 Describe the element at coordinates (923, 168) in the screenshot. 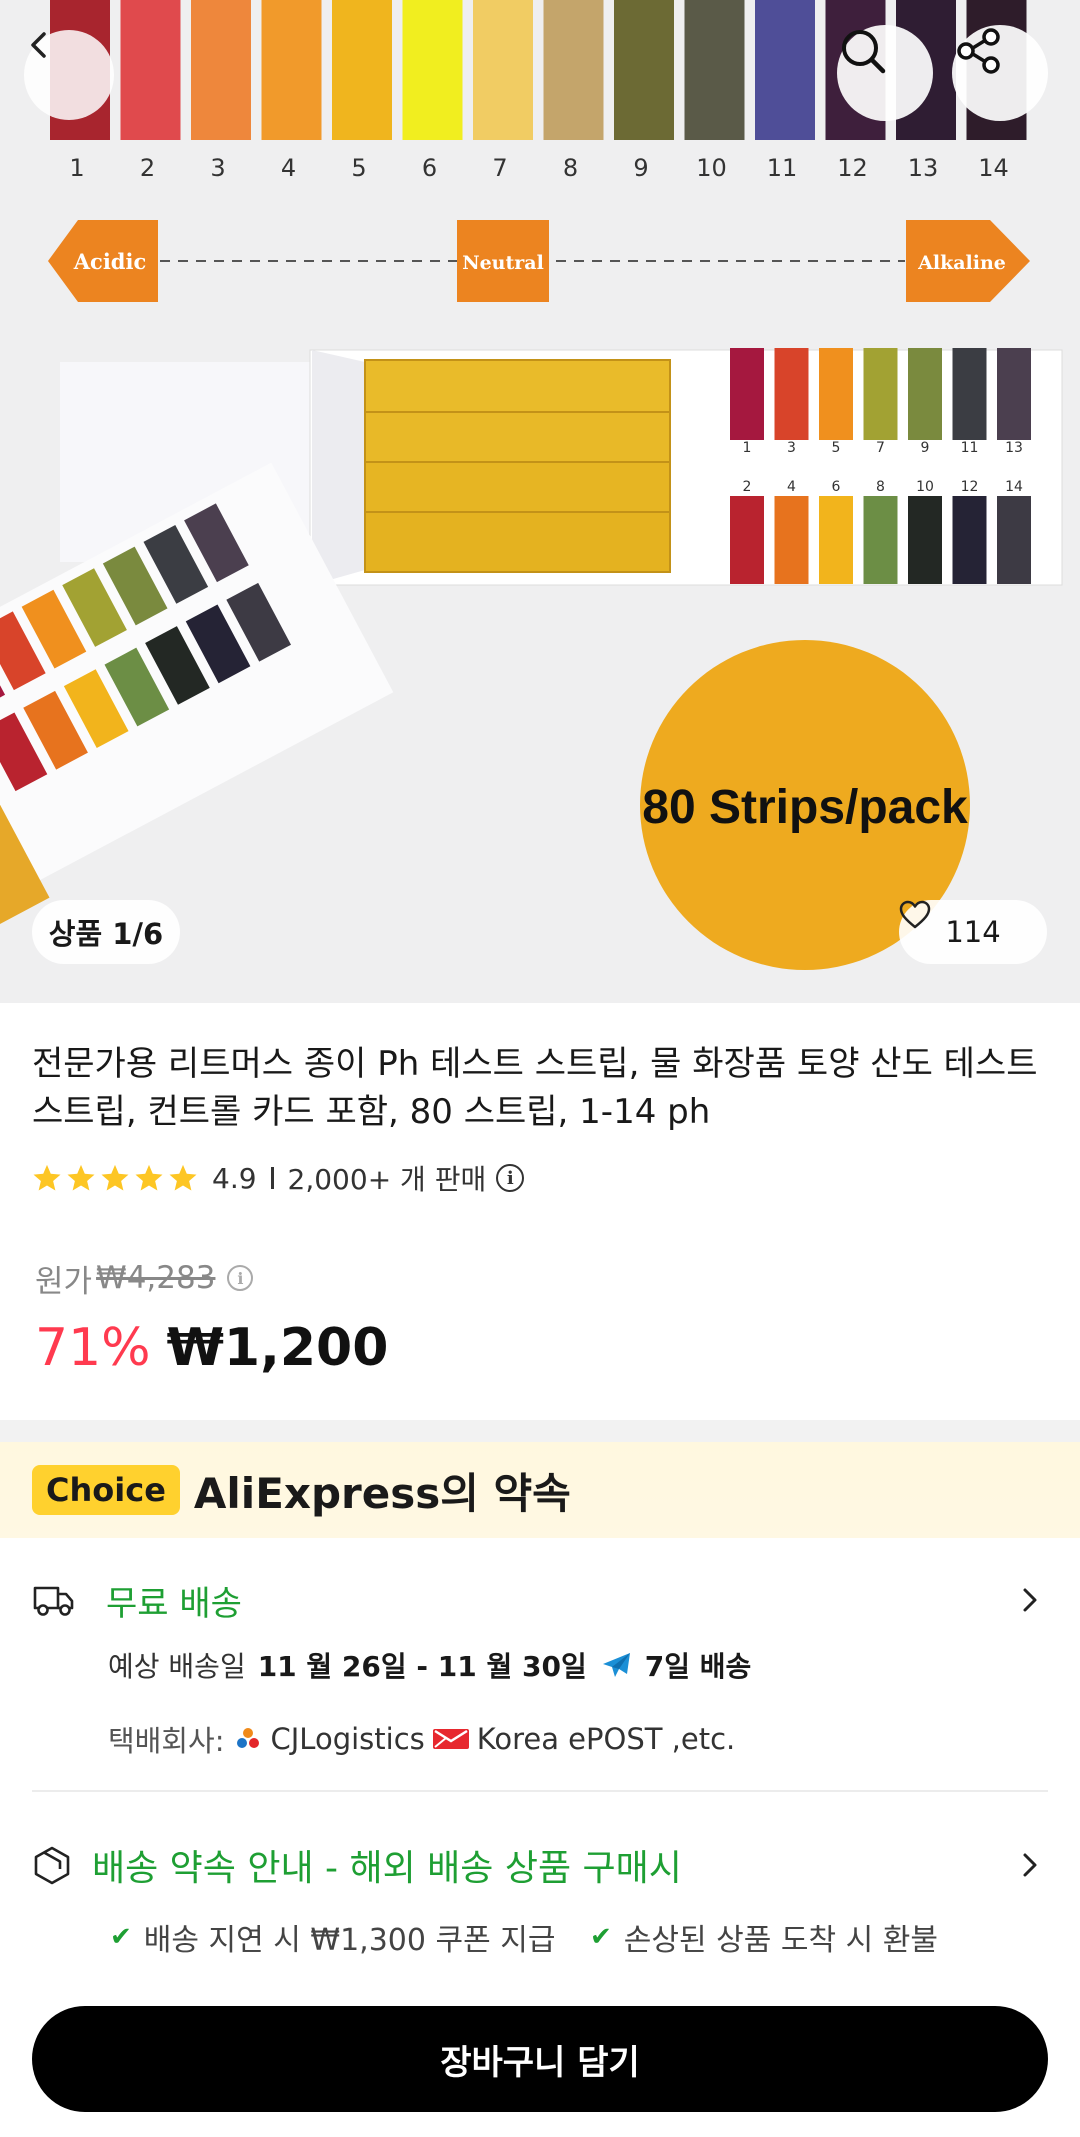

I see `ph-number: 13` at that location.